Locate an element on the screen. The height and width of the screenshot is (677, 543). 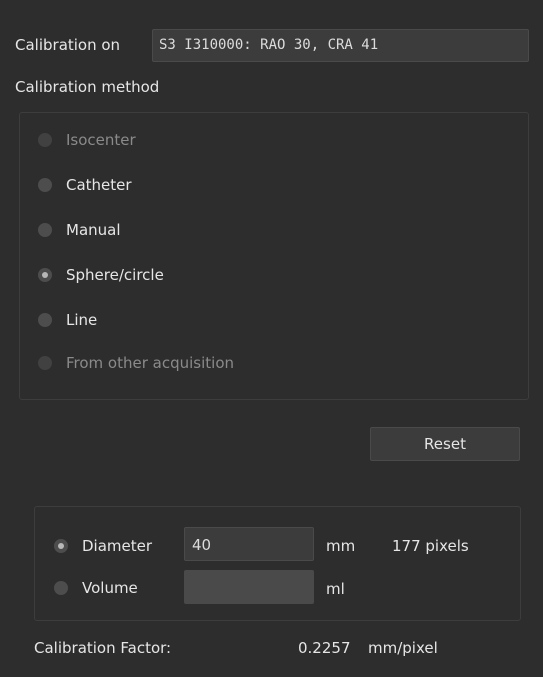
method-option-label: Line is located at coordinates (82, 320).